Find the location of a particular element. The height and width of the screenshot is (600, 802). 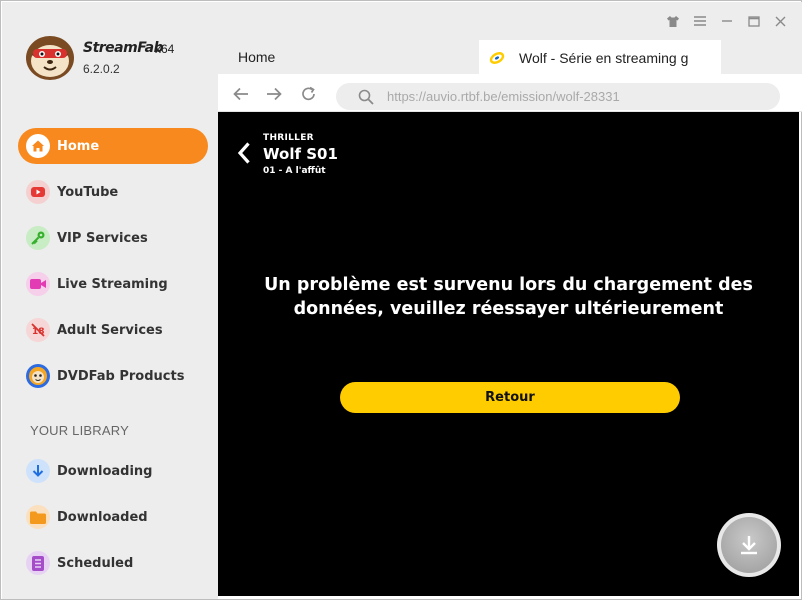

chevron-left-icon is located at coordinates (244, 153).